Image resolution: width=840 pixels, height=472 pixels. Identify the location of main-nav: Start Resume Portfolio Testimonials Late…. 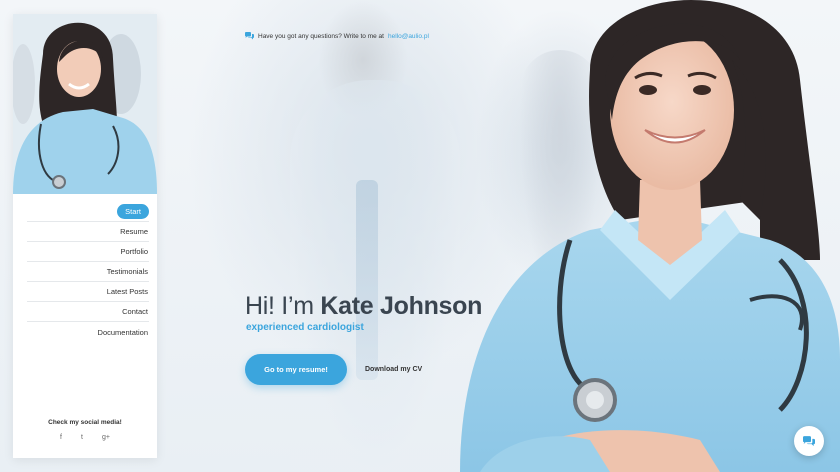
(88, 272).